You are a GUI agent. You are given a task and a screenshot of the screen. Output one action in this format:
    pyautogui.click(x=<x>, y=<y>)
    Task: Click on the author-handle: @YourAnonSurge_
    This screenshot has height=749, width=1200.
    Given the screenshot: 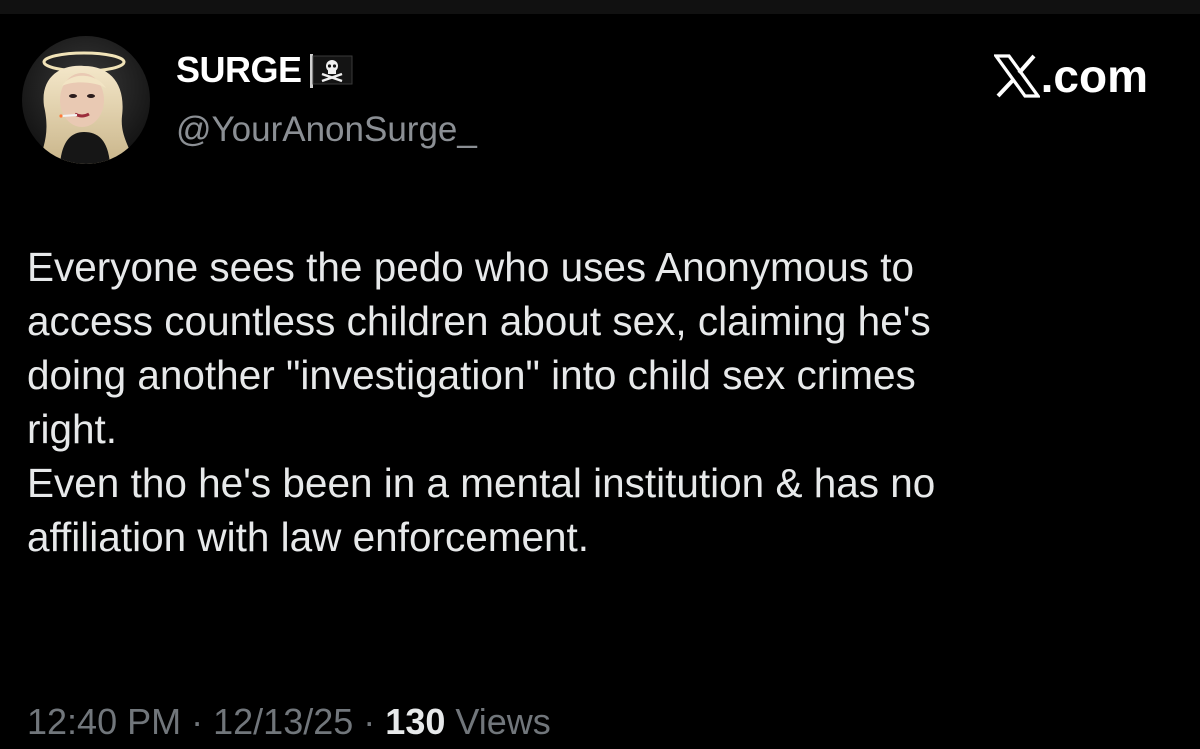 What is the action you would take?
    pyautogui.click(x=326, y=130)
    